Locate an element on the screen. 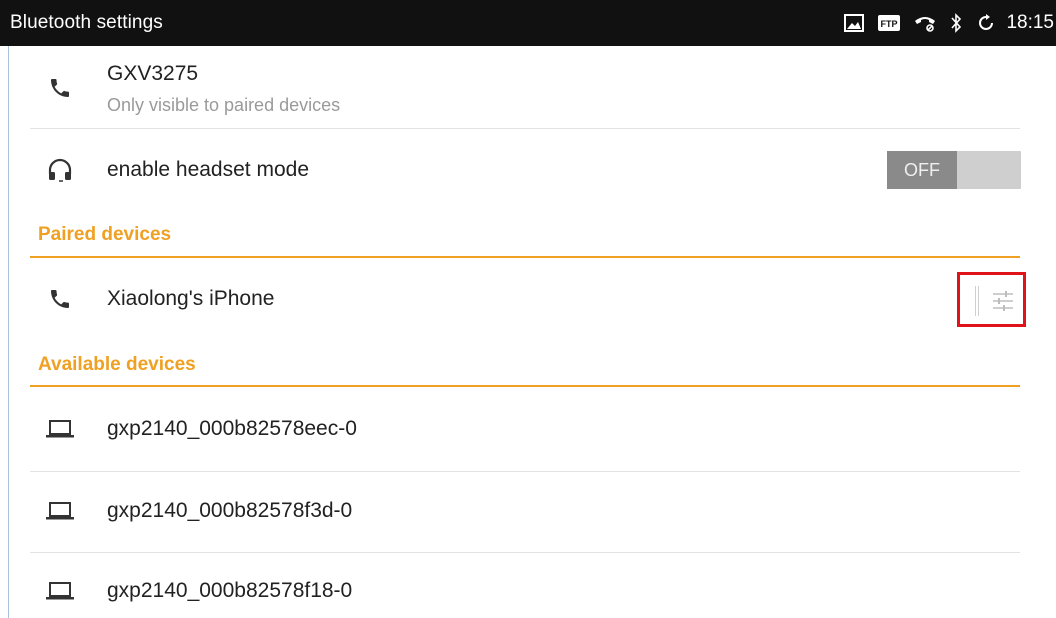  paired-devices-header: Paired devices is located at coordinates (105, 234).